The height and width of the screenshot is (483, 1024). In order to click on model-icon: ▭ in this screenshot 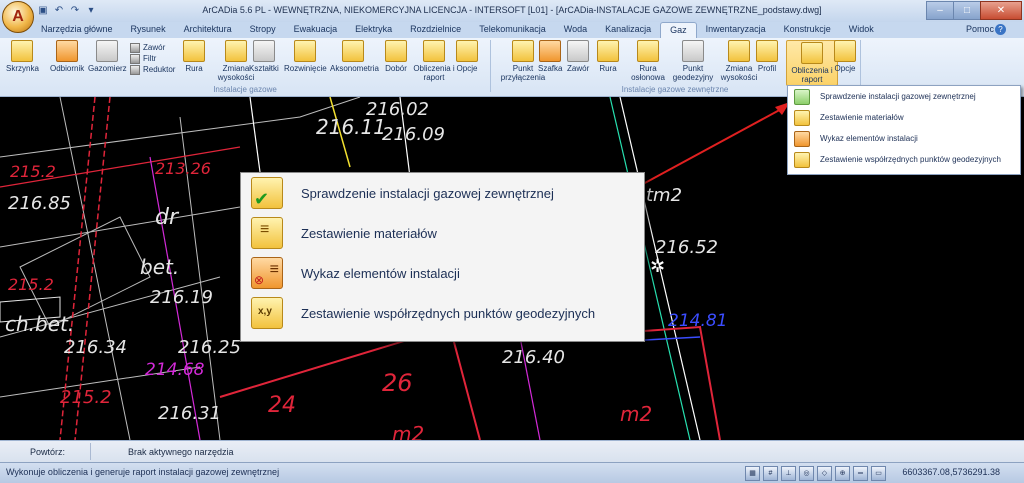, I will do `click(878, 473)`.